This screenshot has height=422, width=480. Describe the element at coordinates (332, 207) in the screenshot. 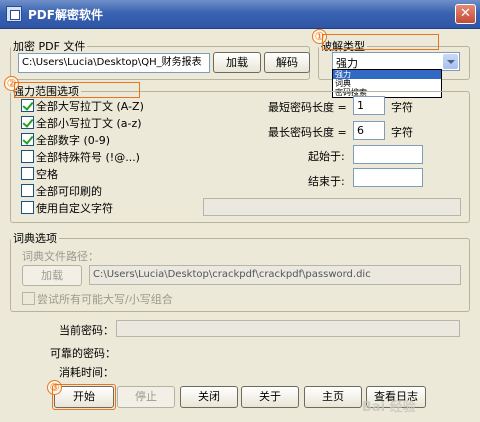

I see `custom-chars-input` at that location.